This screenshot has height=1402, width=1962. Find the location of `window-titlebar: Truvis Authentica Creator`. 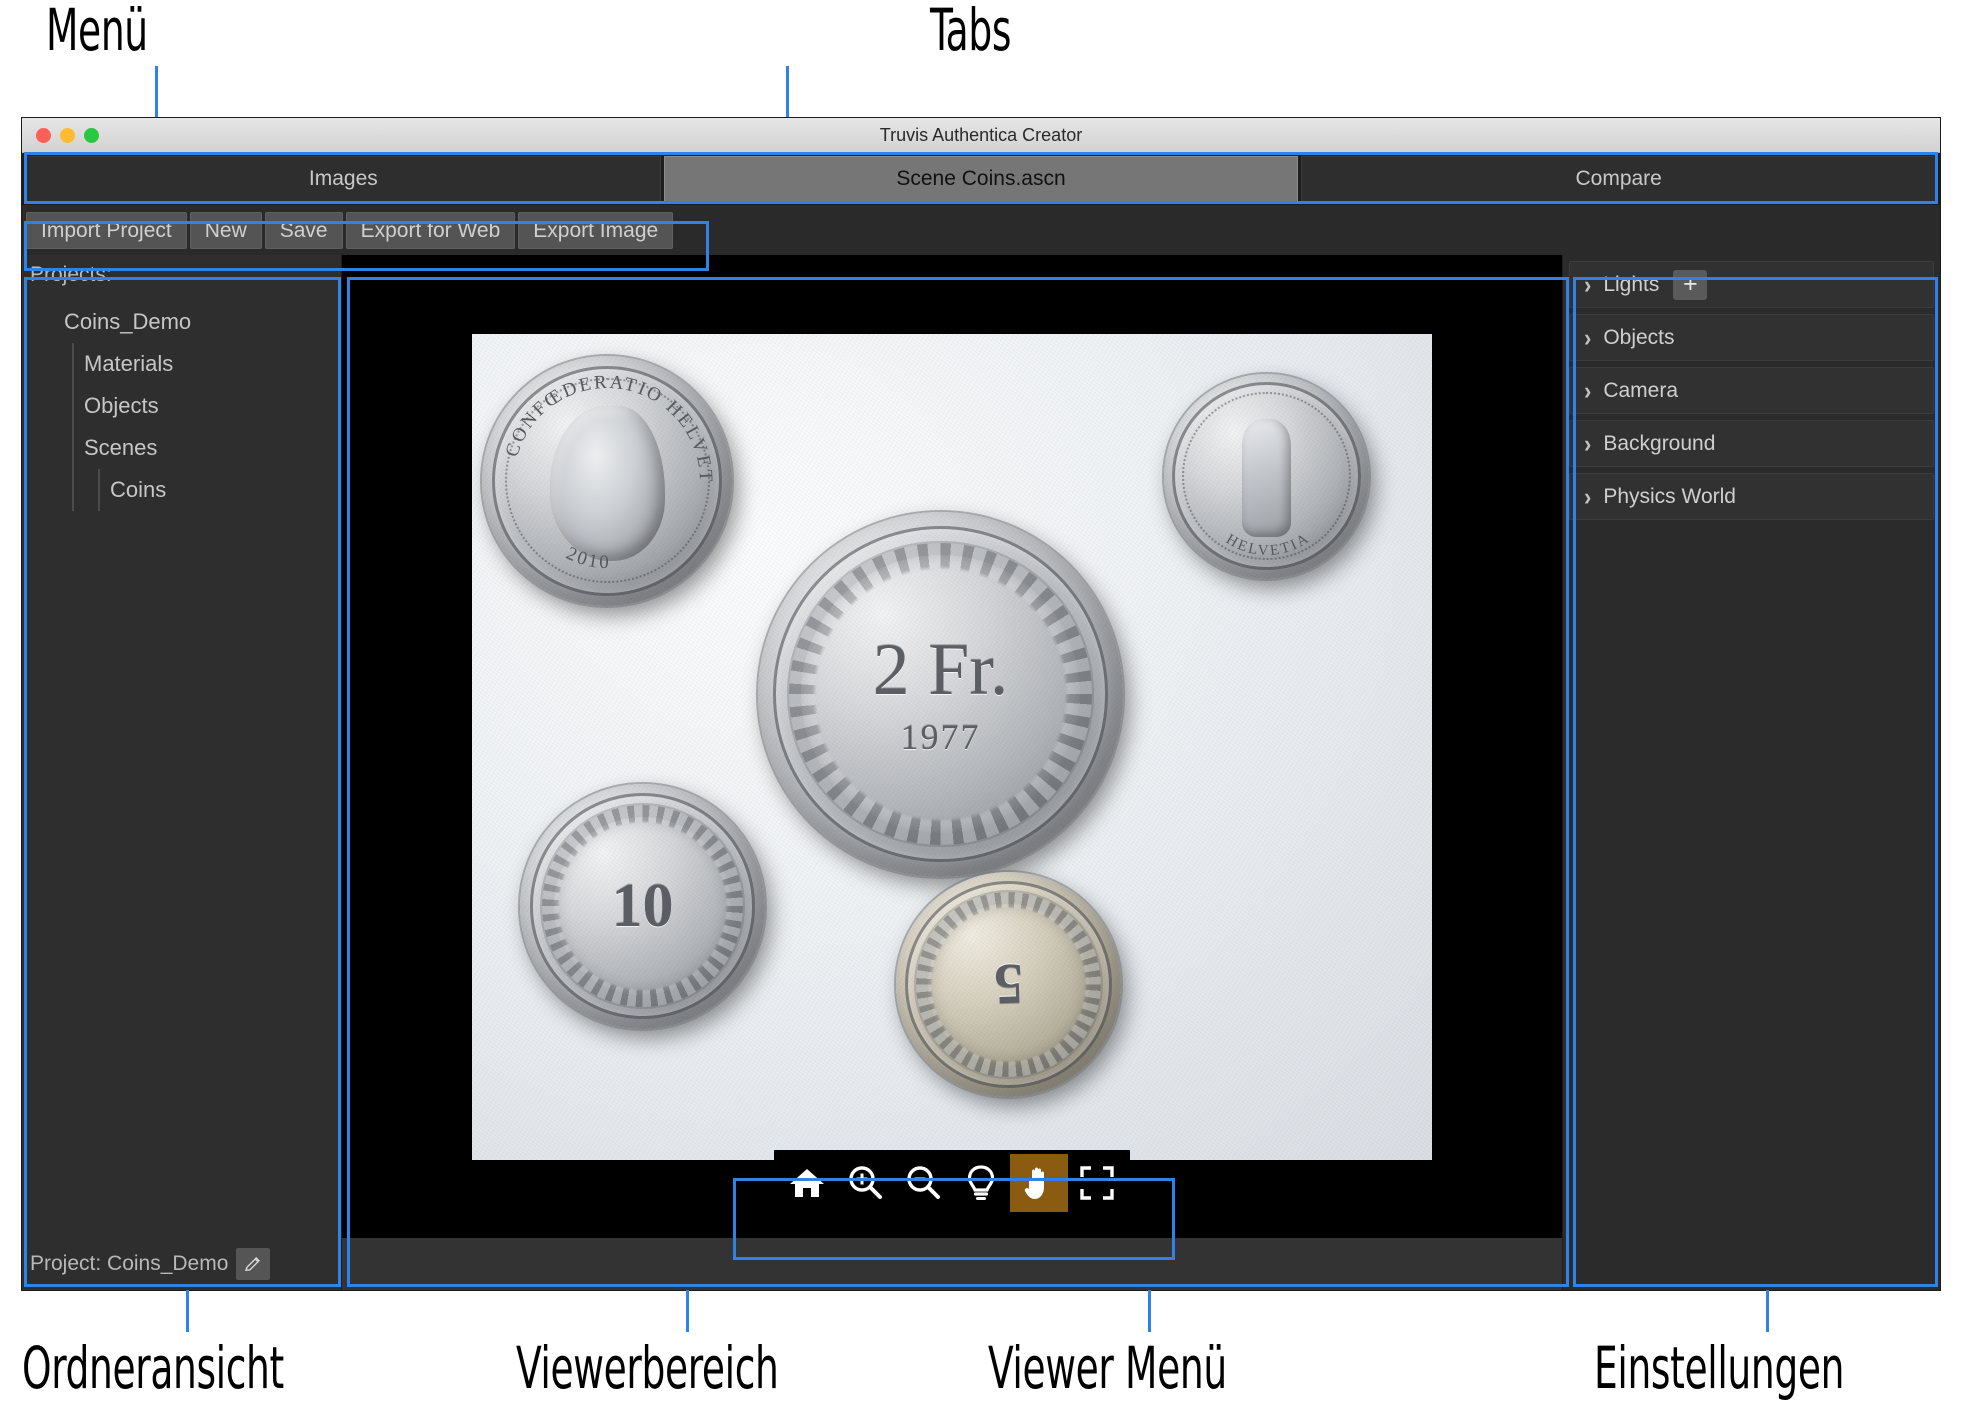

window-titlebar: Truvis Authentica Creator is located at coordinates (981, 135).